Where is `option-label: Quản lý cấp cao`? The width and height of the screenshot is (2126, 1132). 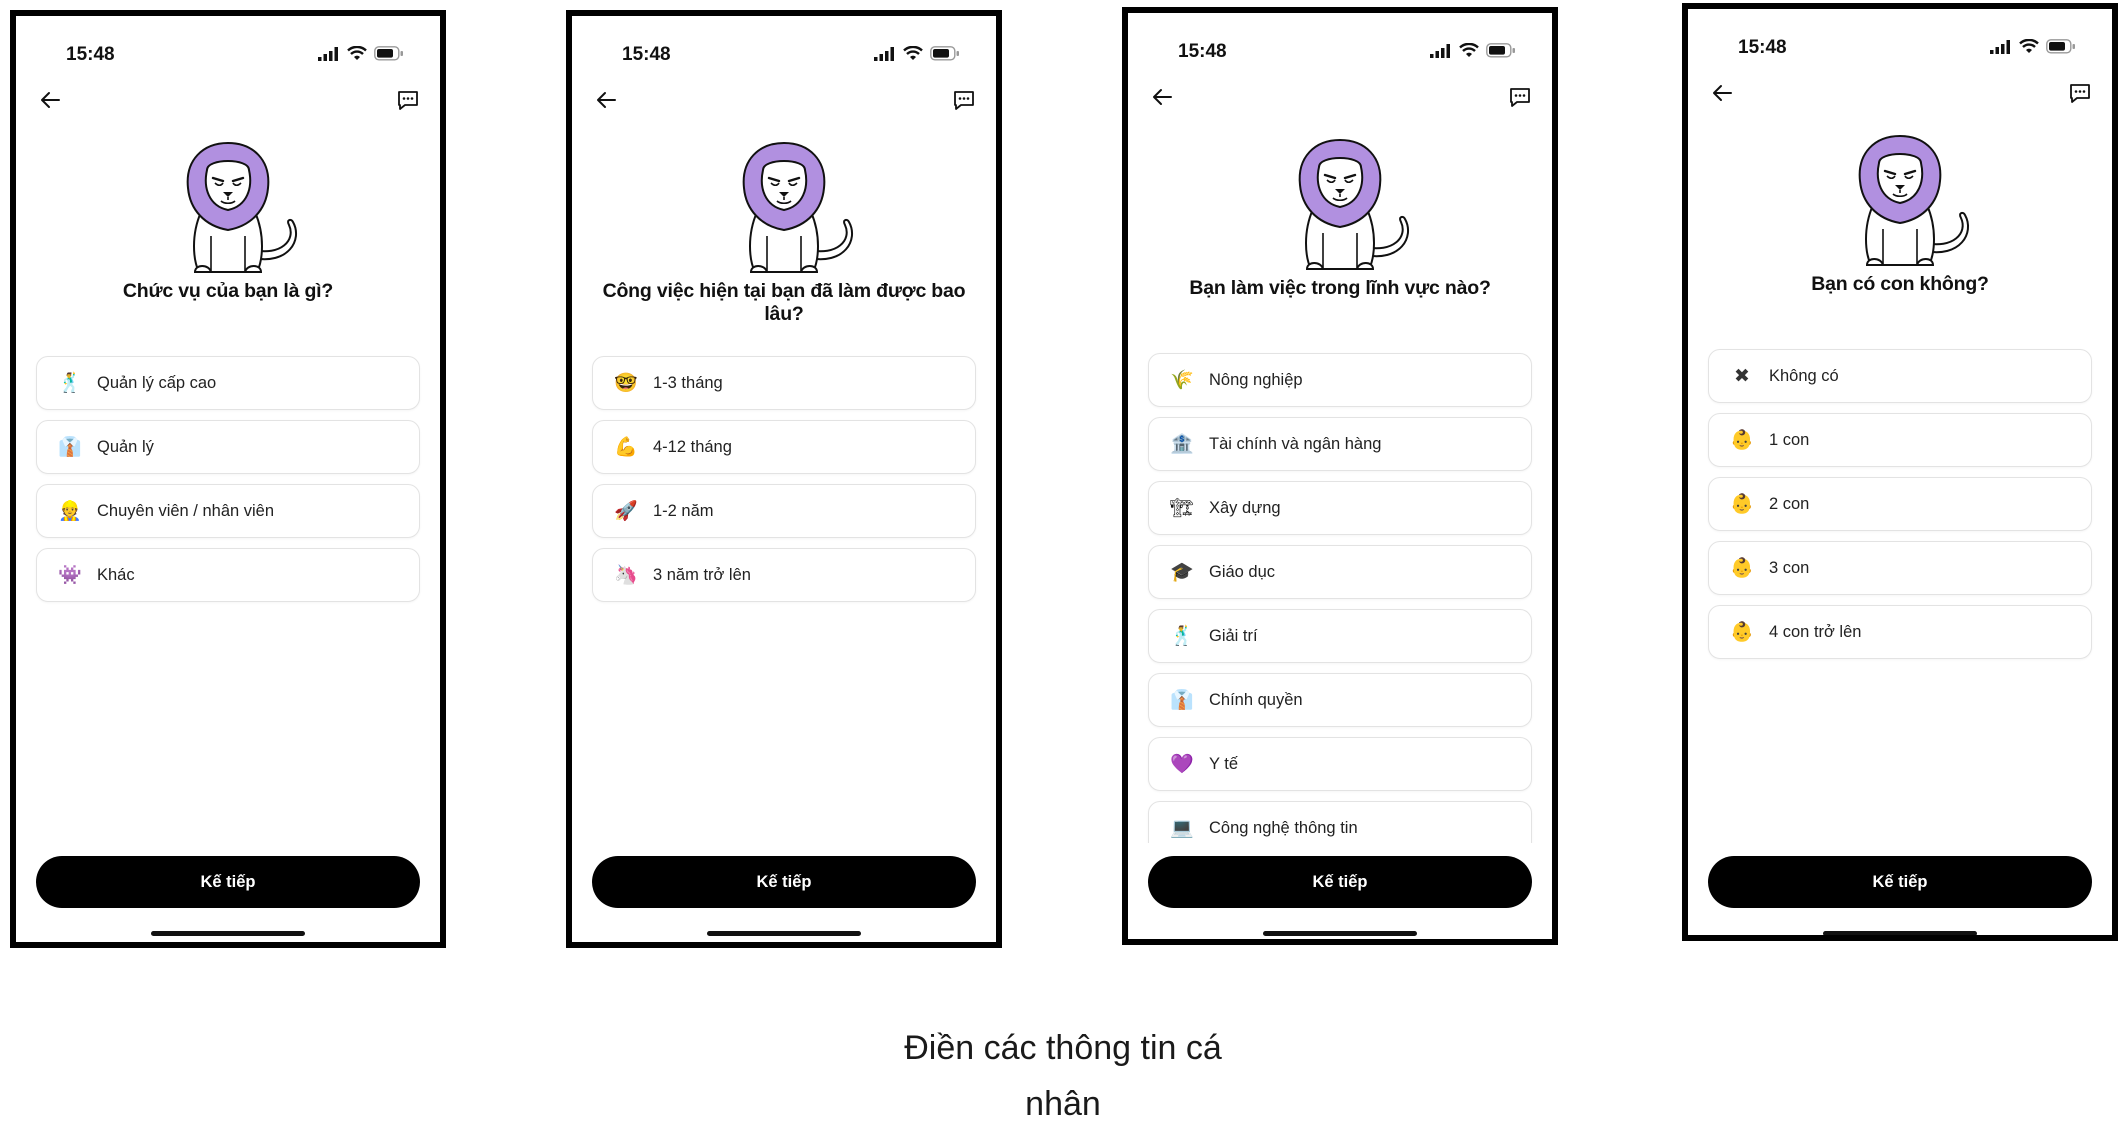
option-label: Quản lý cấp cao is located at coordinates (157, 382).